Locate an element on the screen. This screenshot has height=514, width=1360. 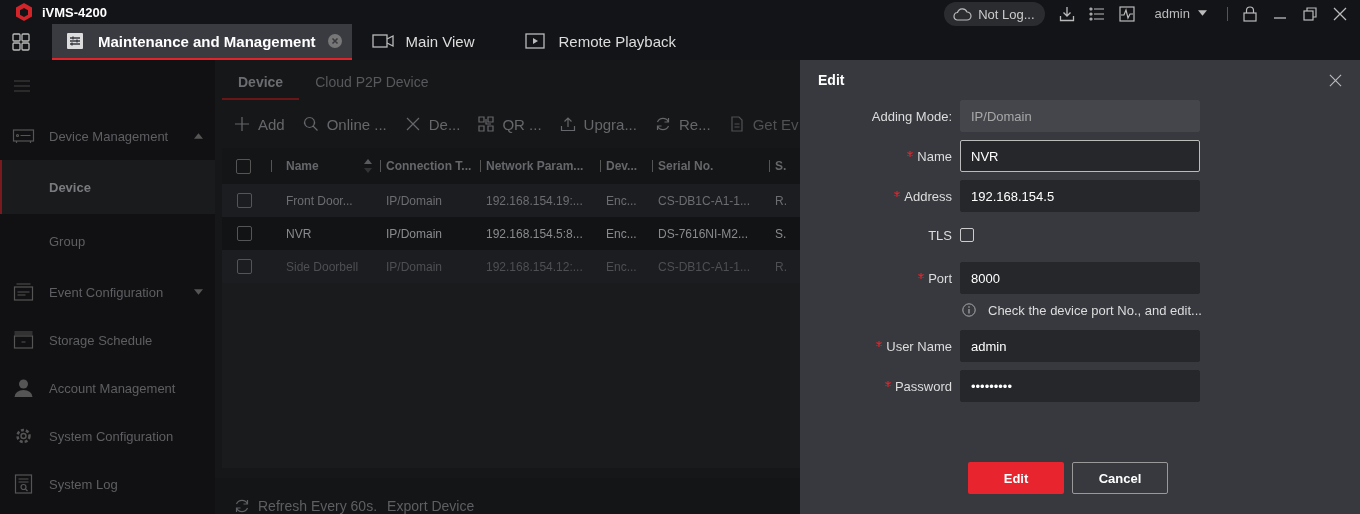
sidebar-item: Device Management is located at coordinates (107, 136).